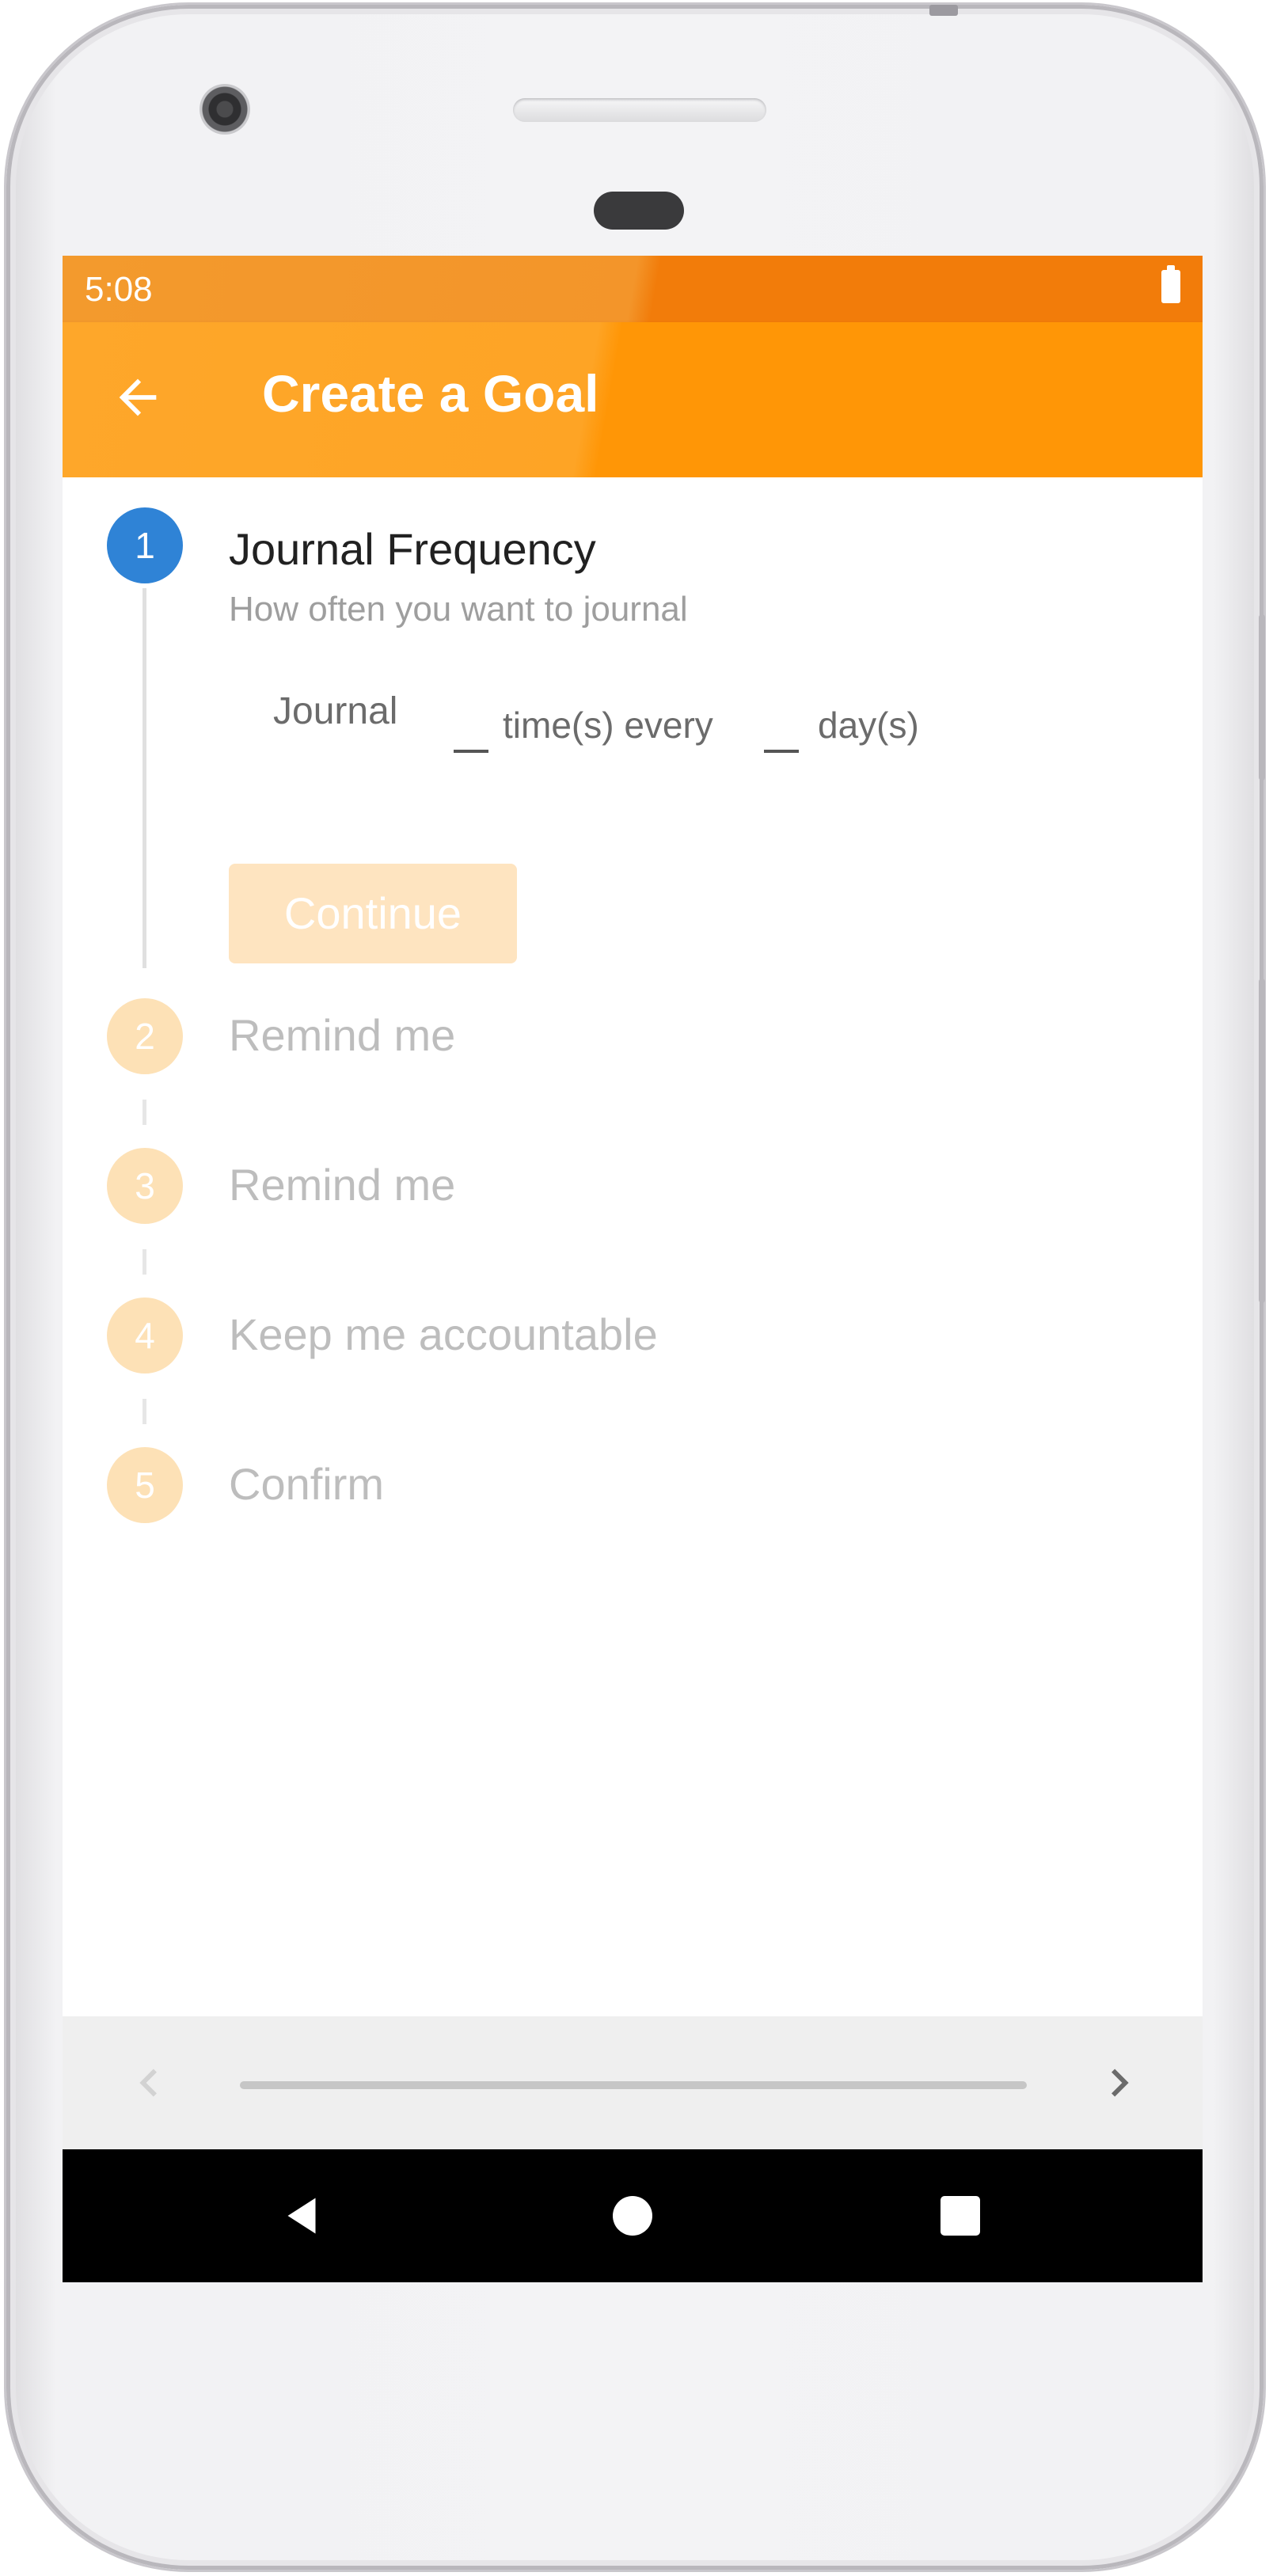 The height and width of the screenshot is (2576, 1273). I want to click on step-number: 2, so click(145, 1036).